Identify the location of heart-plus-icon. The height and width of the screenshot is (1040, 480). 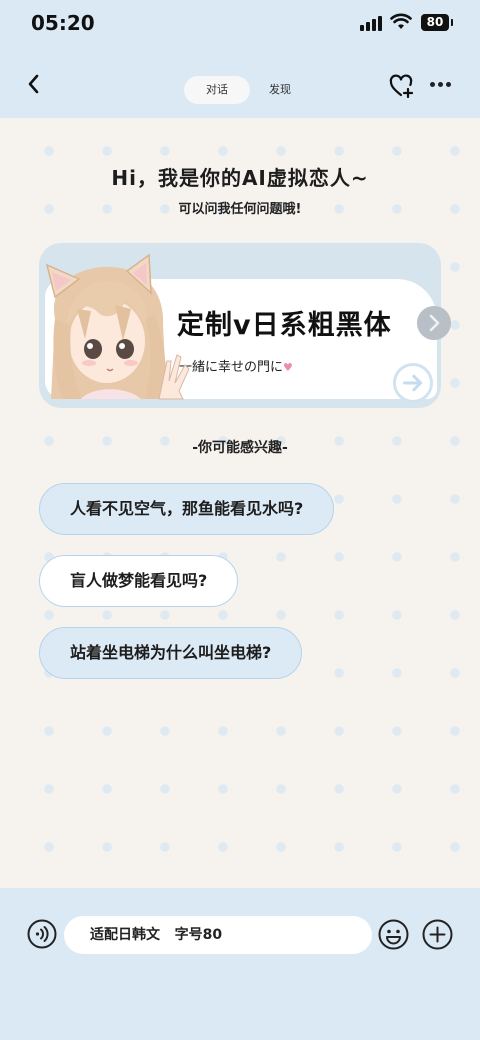
(402, 86).